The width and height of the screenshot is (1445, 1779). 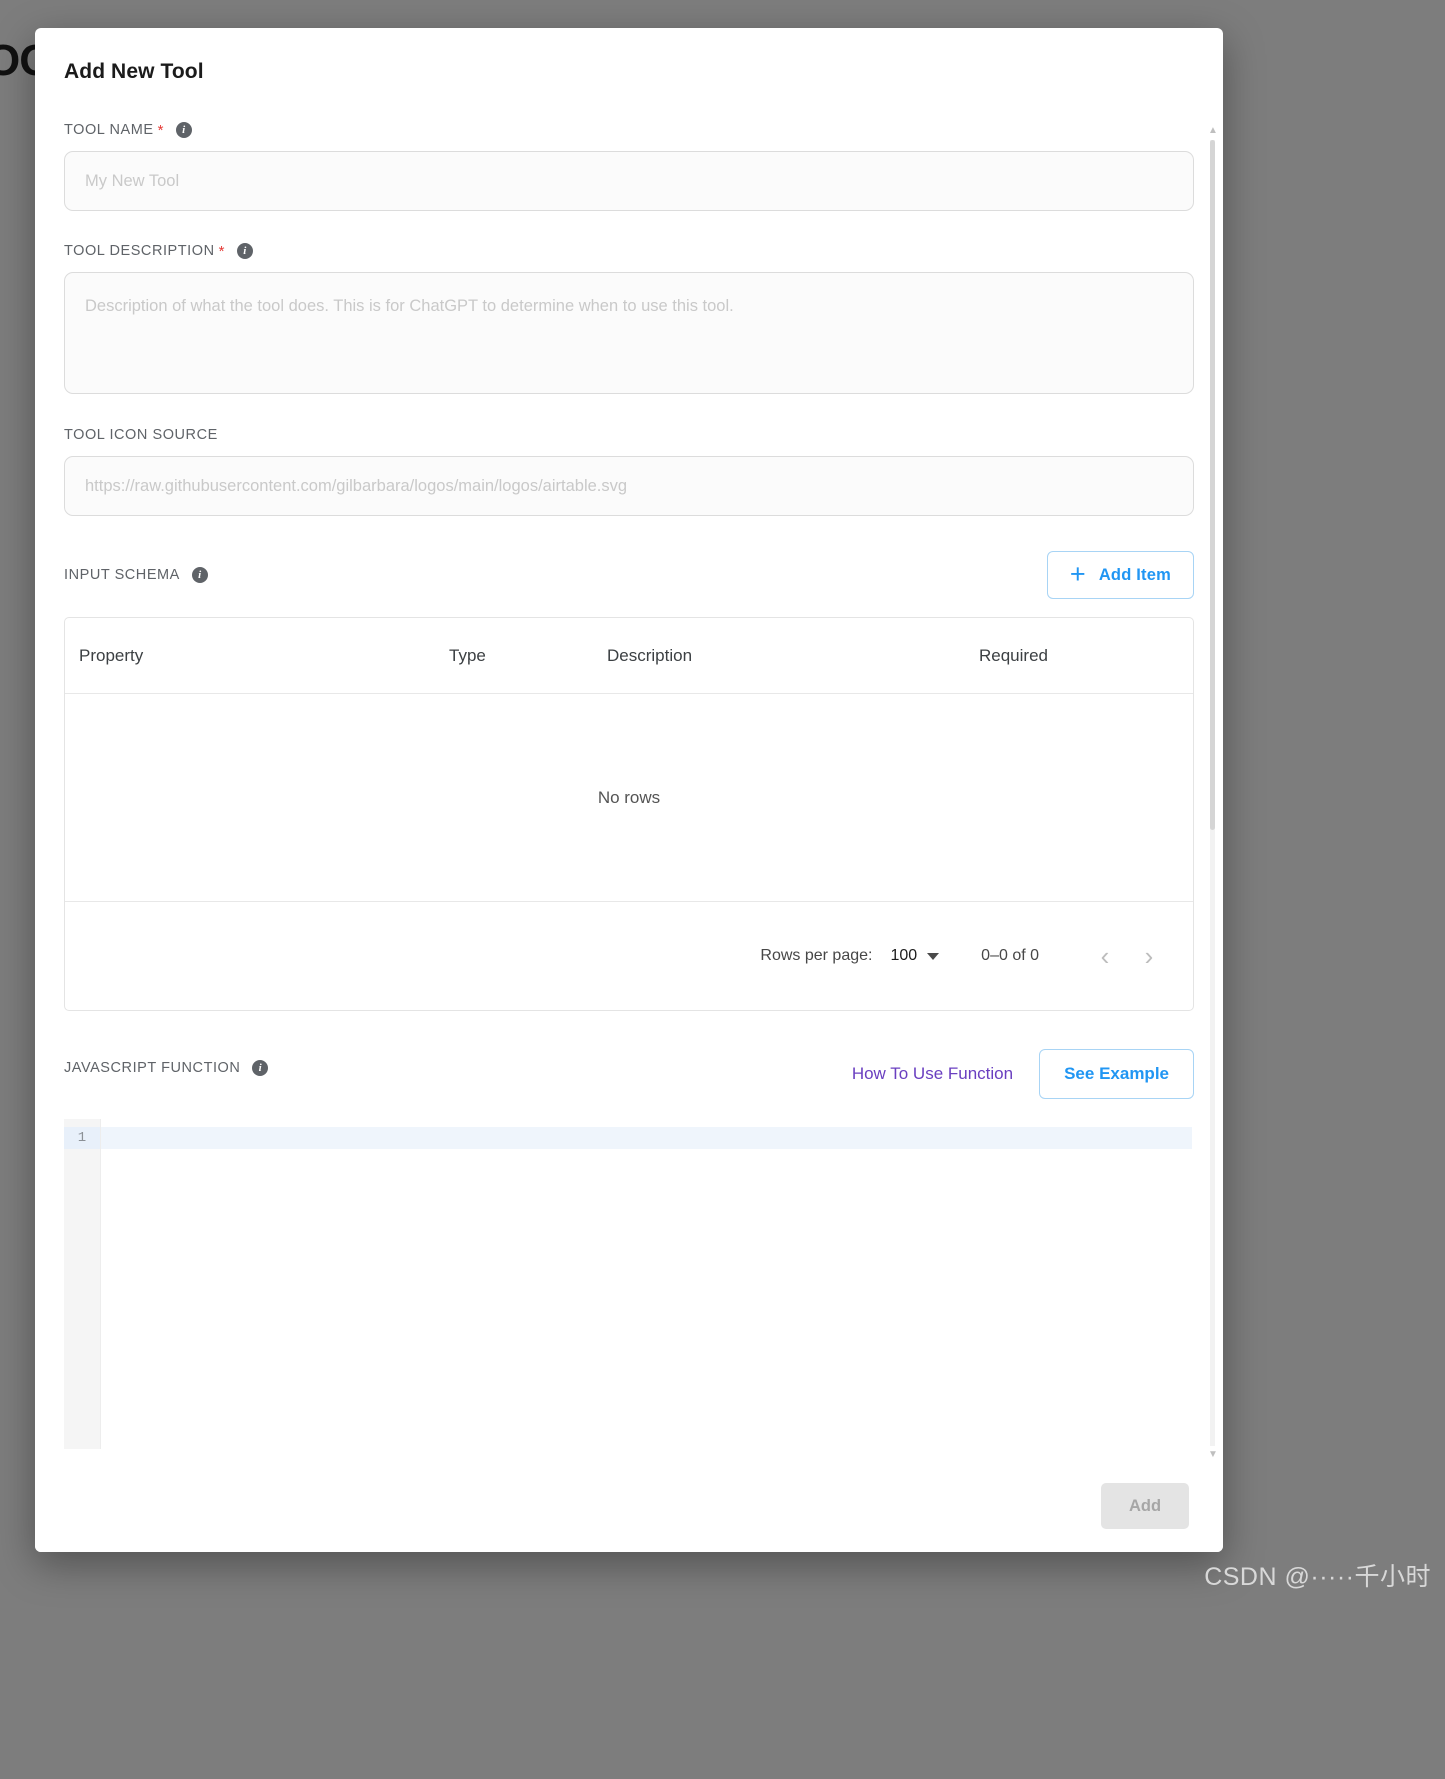 I want to click on next-page-button: ›, so click(x=1149, y=956).